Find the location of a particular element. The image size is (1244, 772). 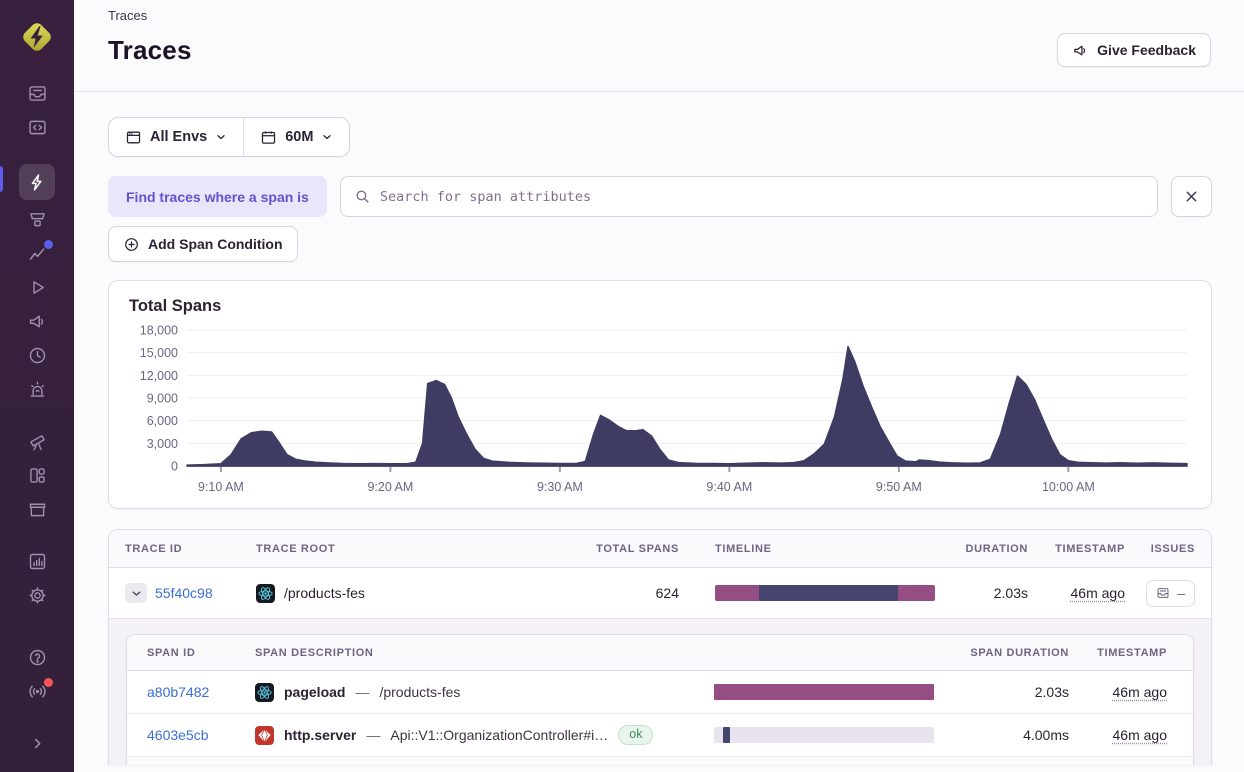

bar-chart-icon is located at coordinates (37, 561).